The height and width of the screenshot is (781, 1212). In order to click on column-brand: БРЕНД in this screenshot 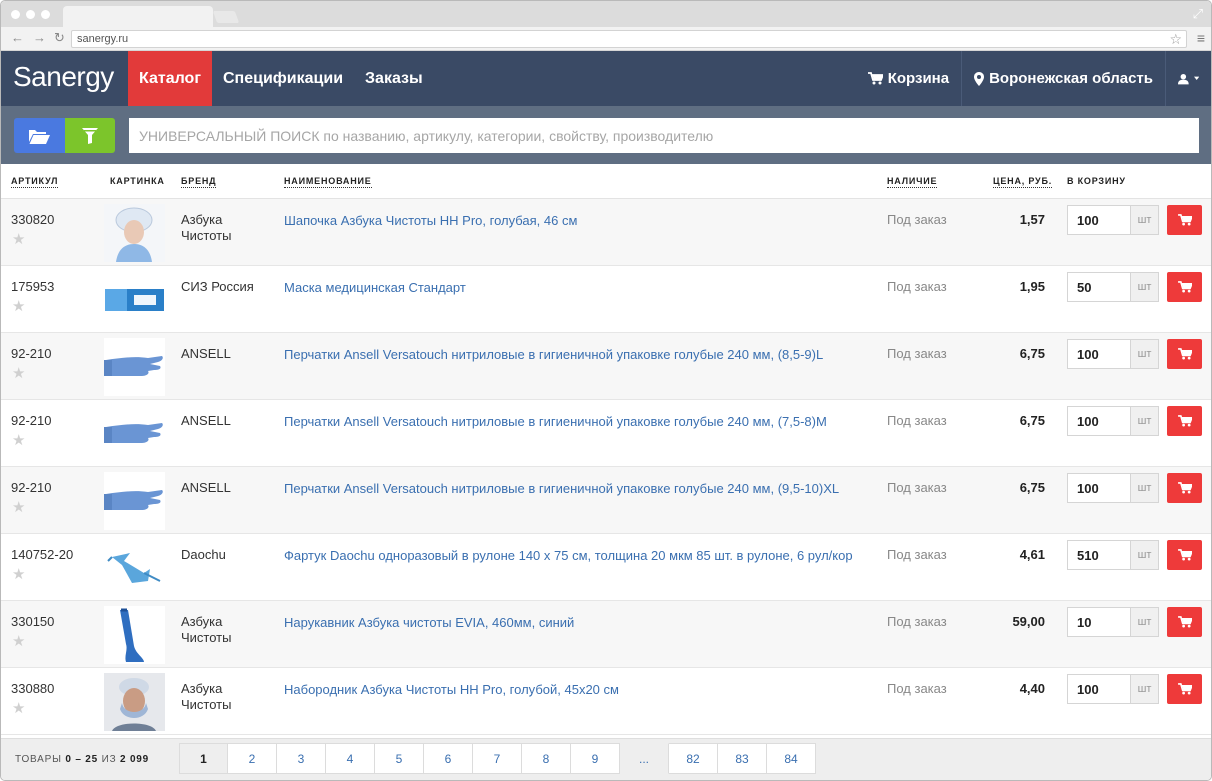, I will do `click(199, 182)`.